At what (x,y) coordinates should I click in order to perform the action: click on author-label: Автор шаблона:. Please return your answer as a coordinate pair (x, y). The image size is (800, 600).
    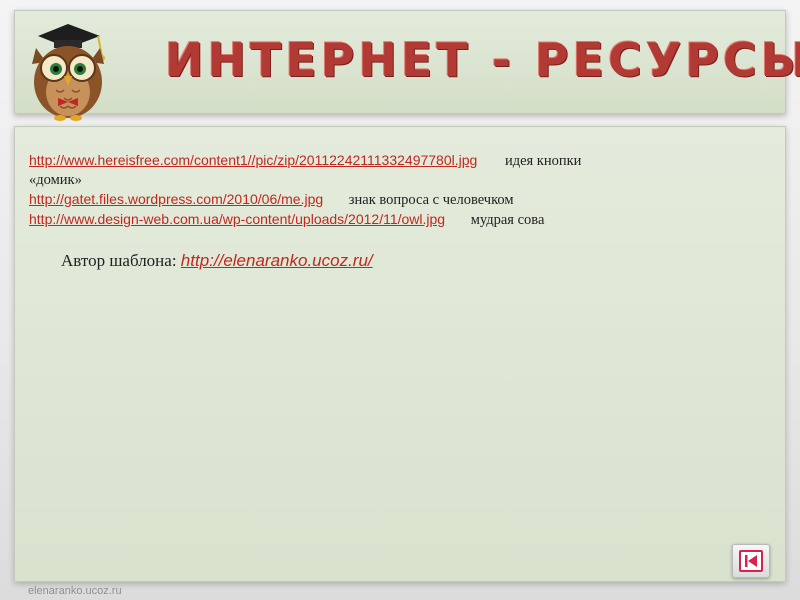
    Looking at the image, I should click on (121, 260).